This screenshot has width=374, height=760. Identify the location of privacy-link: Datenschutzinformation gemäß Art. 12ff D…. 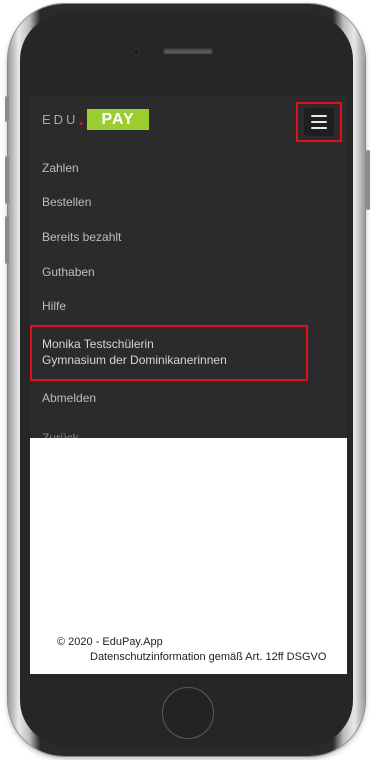
(208, 657).